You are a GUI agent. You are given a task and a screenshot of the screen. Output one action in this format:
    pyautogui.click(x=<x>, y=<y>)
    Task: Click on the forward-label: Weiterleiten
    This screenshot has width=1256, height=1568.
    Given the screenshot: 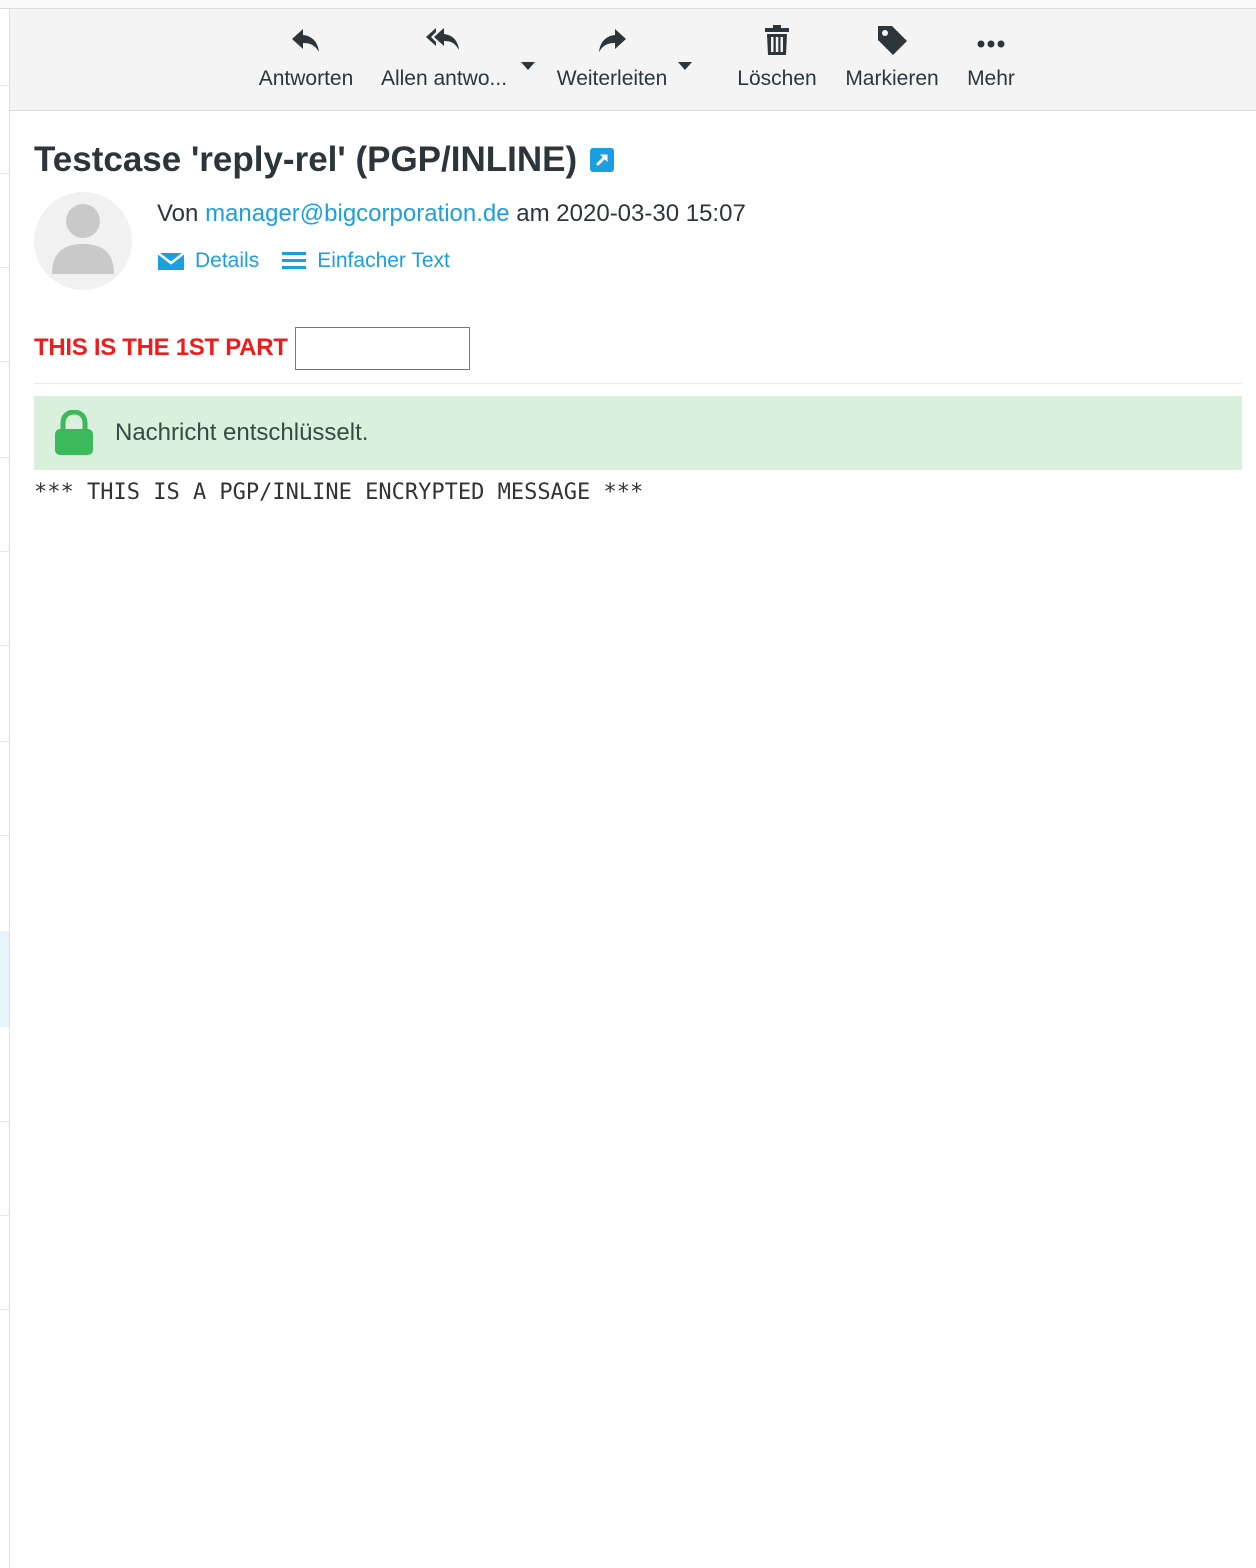 What is the action you would take?
    pyautogui.click(x=612, y=78)
    